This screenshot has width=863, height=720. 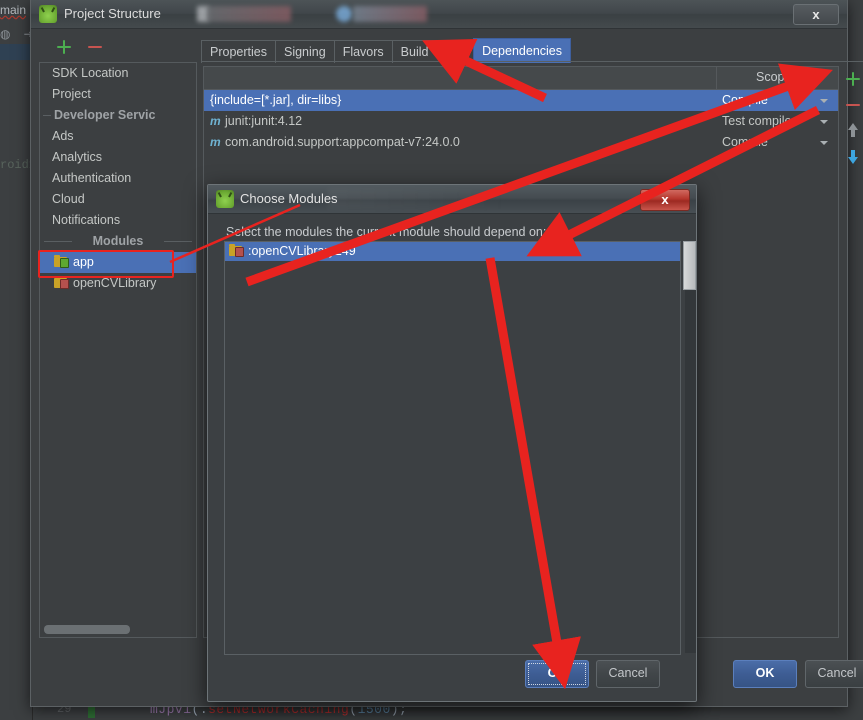 I want to click on sidebar-group-label: Developer Servic, so click(x=105, y=115).